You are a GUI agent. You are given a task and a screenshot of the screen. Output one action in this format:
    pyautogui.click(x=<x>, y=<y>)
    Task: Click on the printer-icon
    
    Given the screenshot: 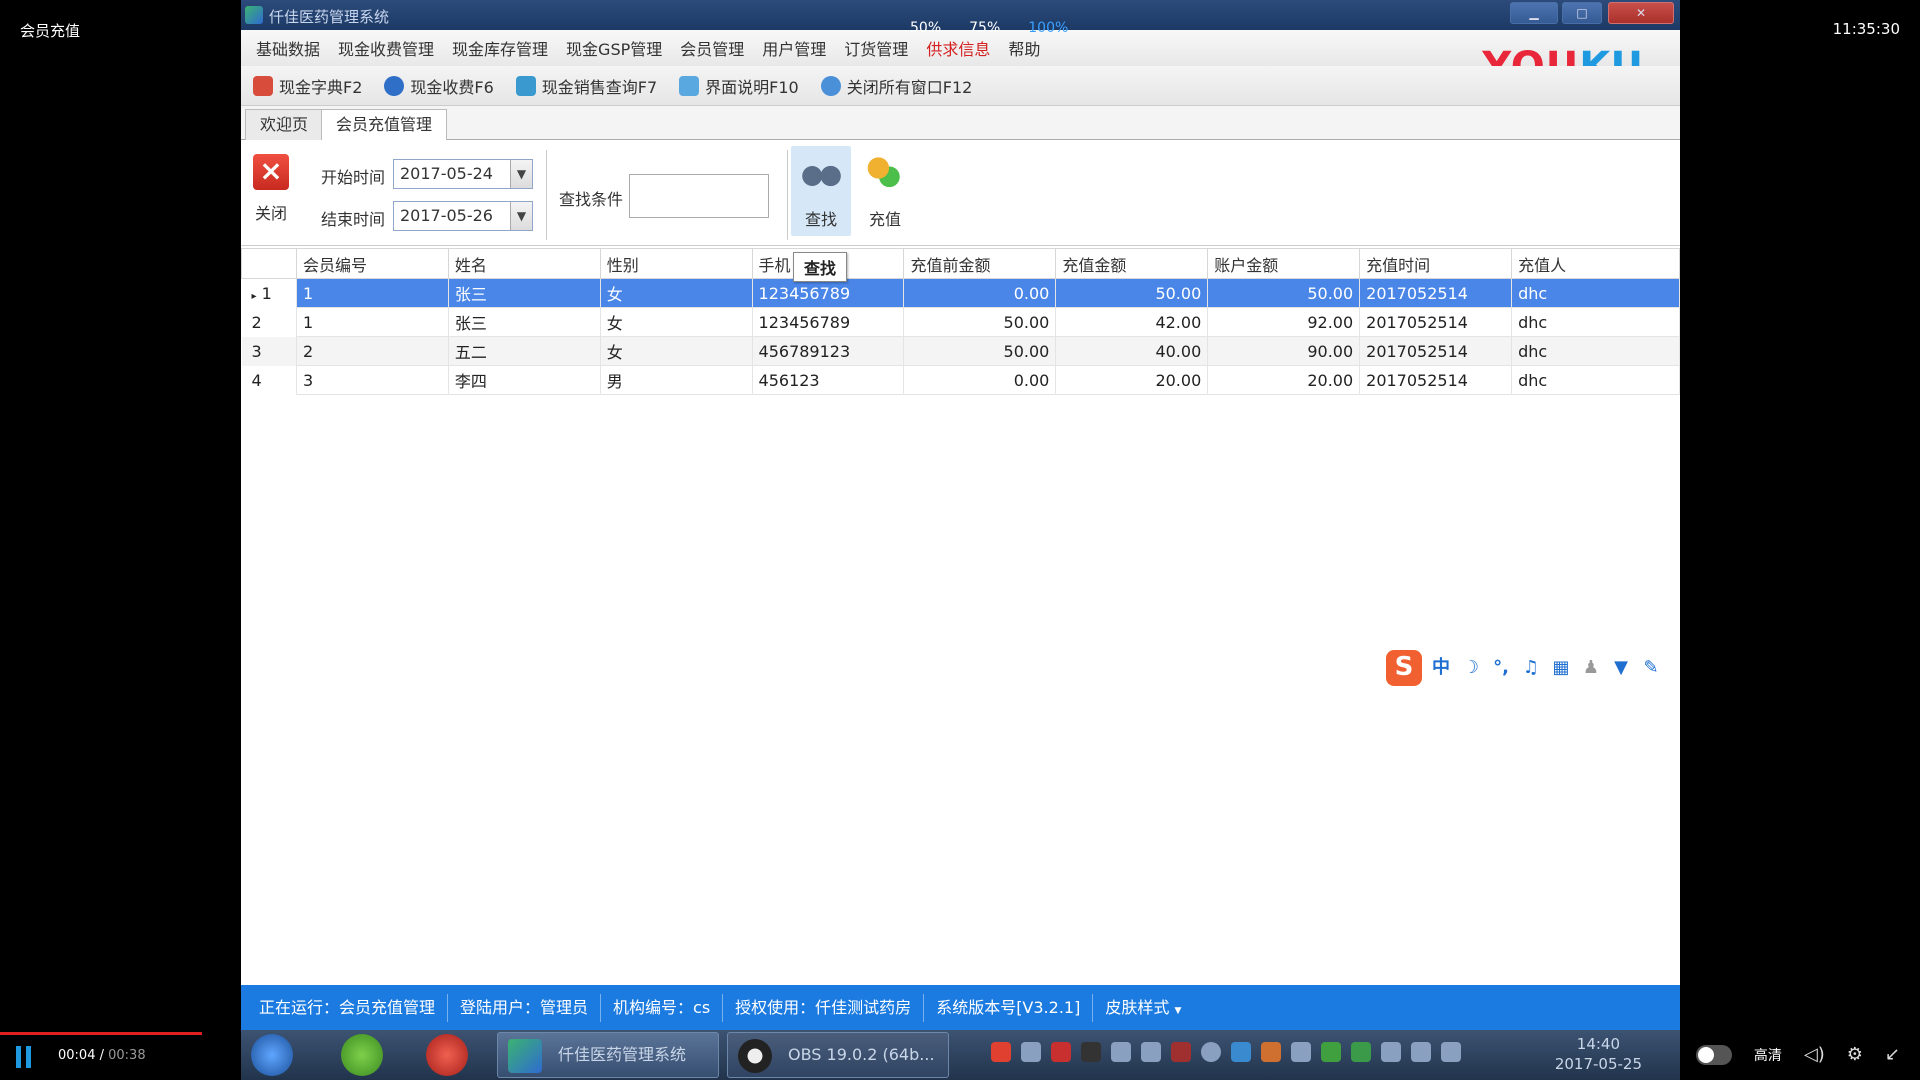 What is the action you would take?
    pyautogui.click(x=1151, y=1052)
    